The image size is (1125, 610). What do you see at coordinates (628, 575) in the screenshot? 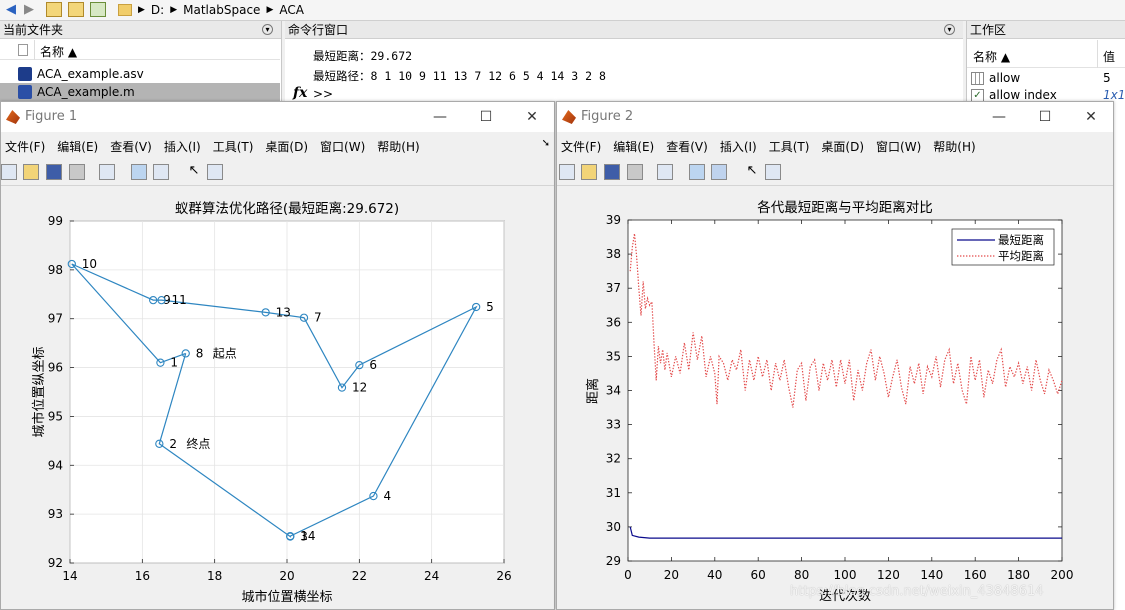
I see `x-tick-label: 0` at bounding box center [628, 575].